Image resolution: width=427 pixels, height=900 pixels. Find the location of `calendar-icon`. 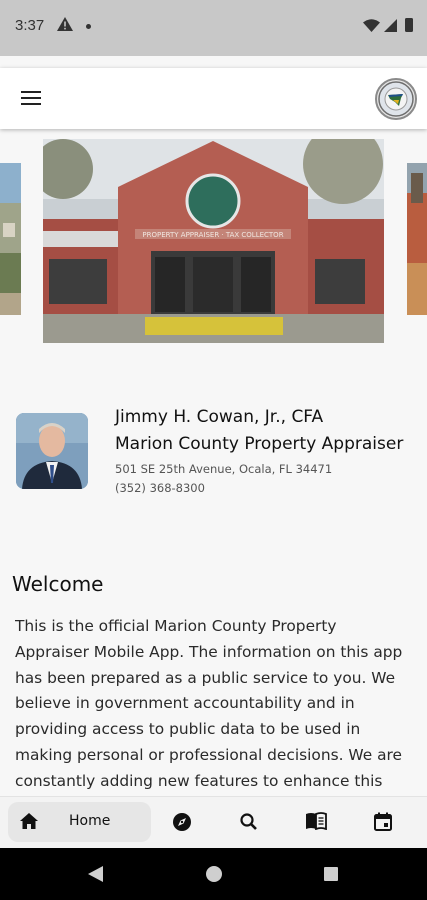

calendar-icon is located at coordinates (383, 821).